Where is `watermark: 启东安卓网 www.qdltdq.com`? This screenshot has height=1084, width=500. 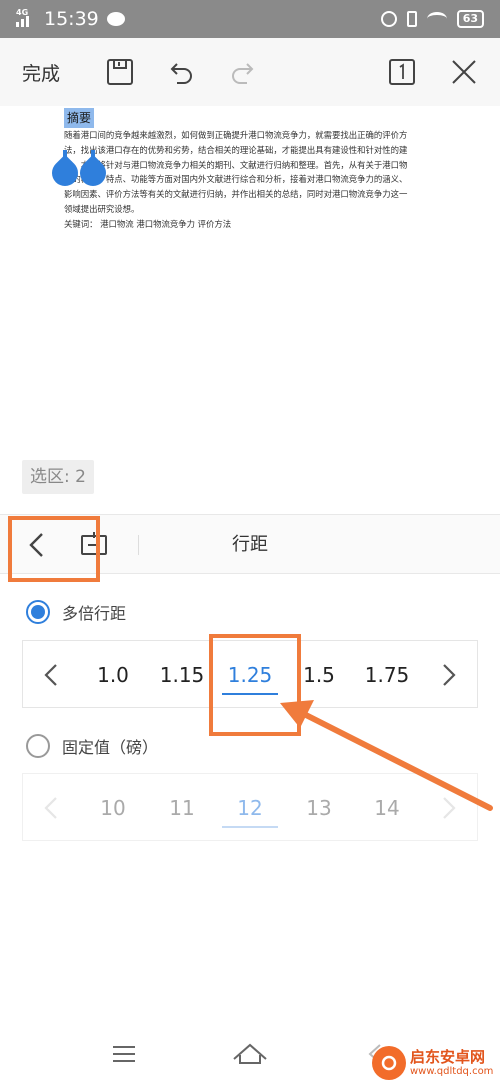
watermark: 启东安卓网 www.qdltdq.com is located at coordinates (432, 1063).